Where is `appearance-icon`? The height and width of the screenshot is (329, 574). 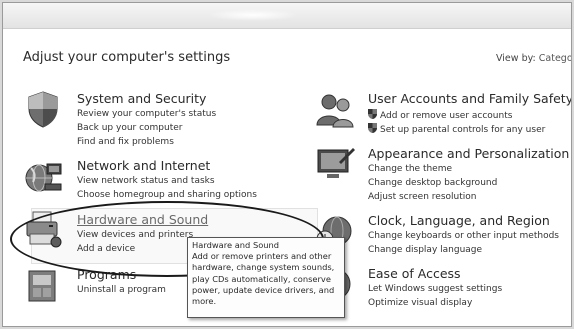 appearance-icon is located at coordinates (335, 164).